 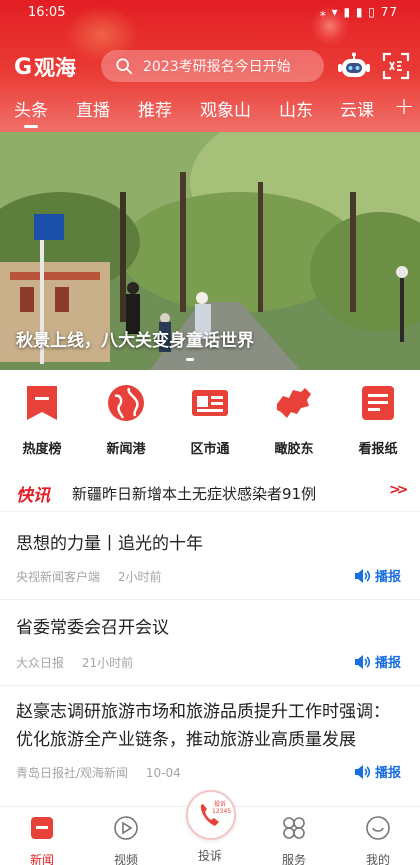 I want to click on nav-news: 新闻, so click(x=42, y=840).